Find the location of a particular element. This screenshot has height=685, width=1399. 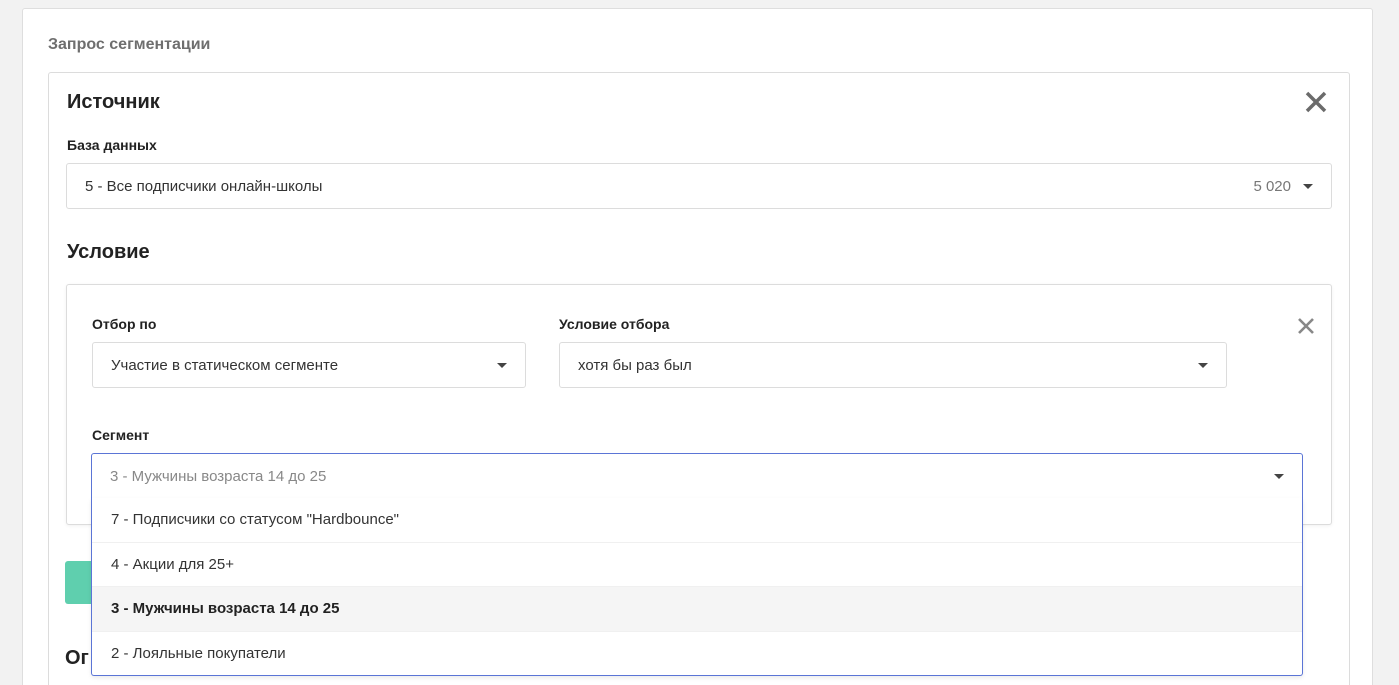

segment-select-value: 3 - Мужчины возраста 14 до 25 is located at coordinates (218, 476).